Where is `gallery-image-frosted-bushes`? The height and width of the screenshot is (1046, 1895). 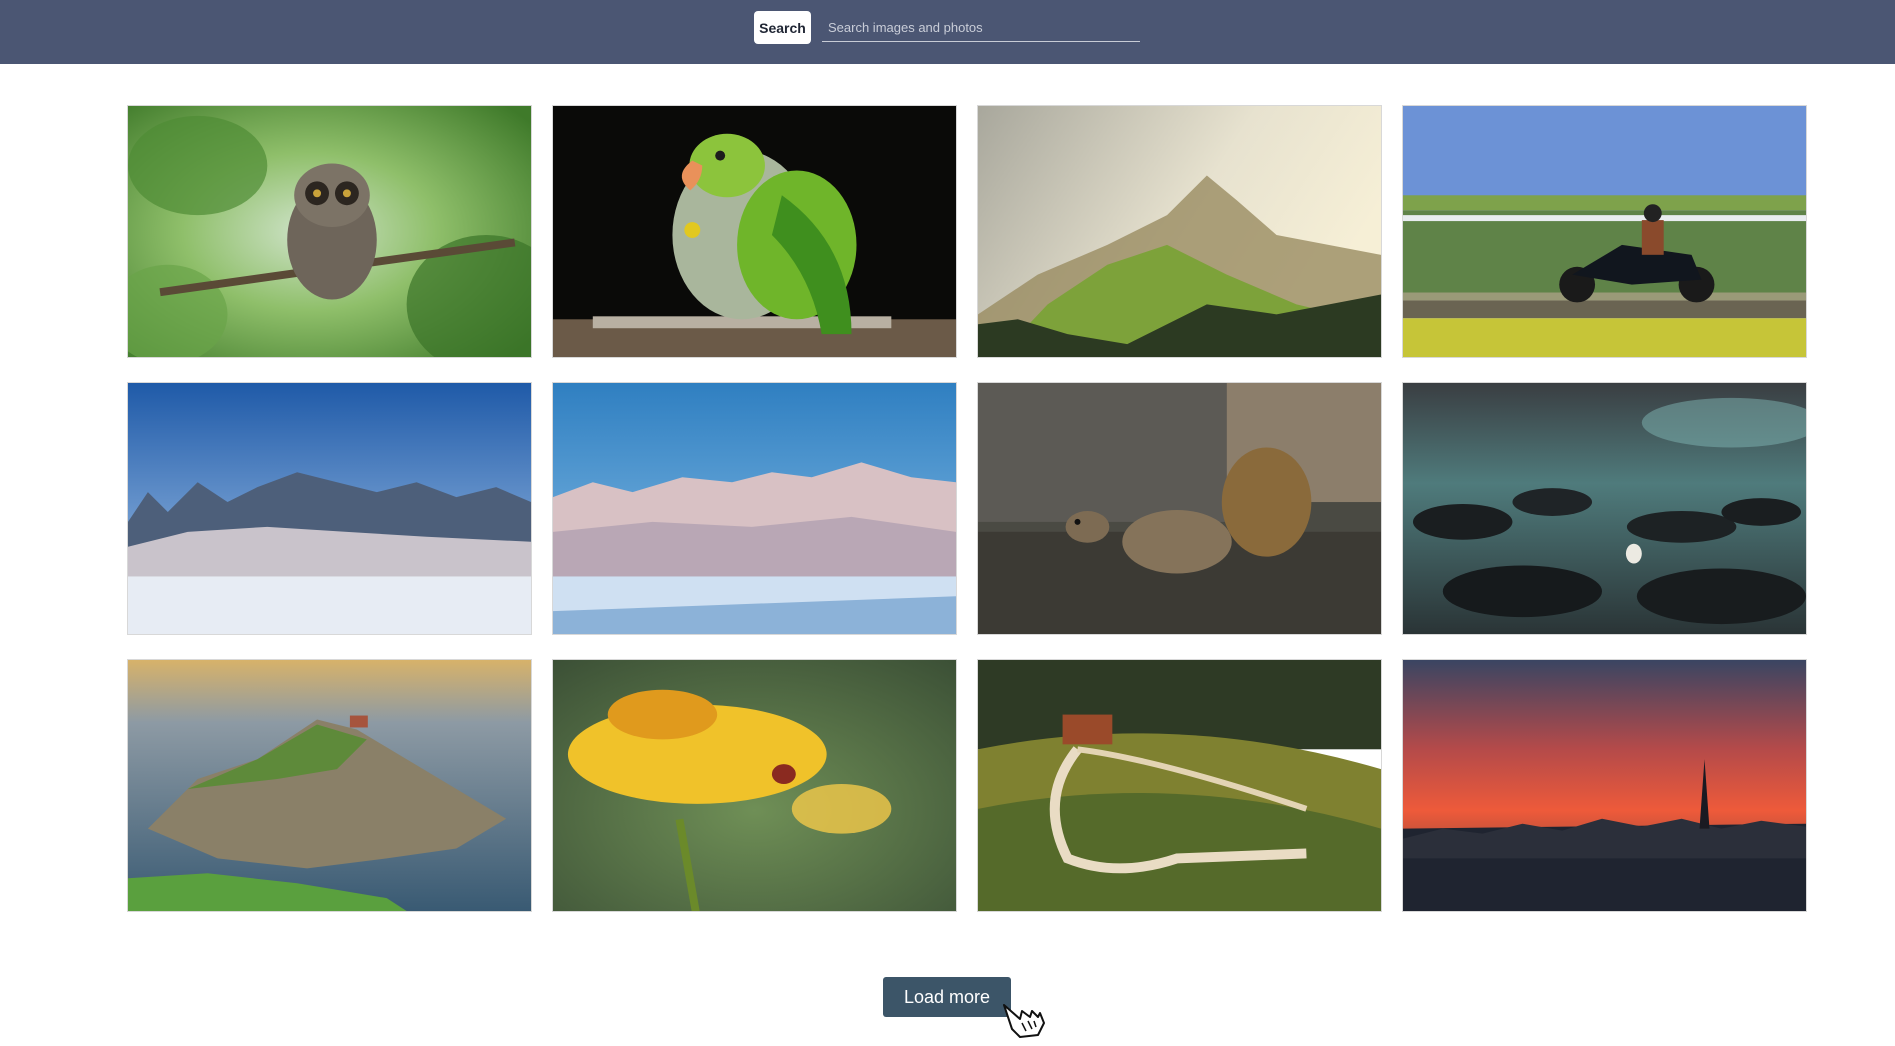 gallery-image-frosted-bushes is located at coordinates (754, 508).